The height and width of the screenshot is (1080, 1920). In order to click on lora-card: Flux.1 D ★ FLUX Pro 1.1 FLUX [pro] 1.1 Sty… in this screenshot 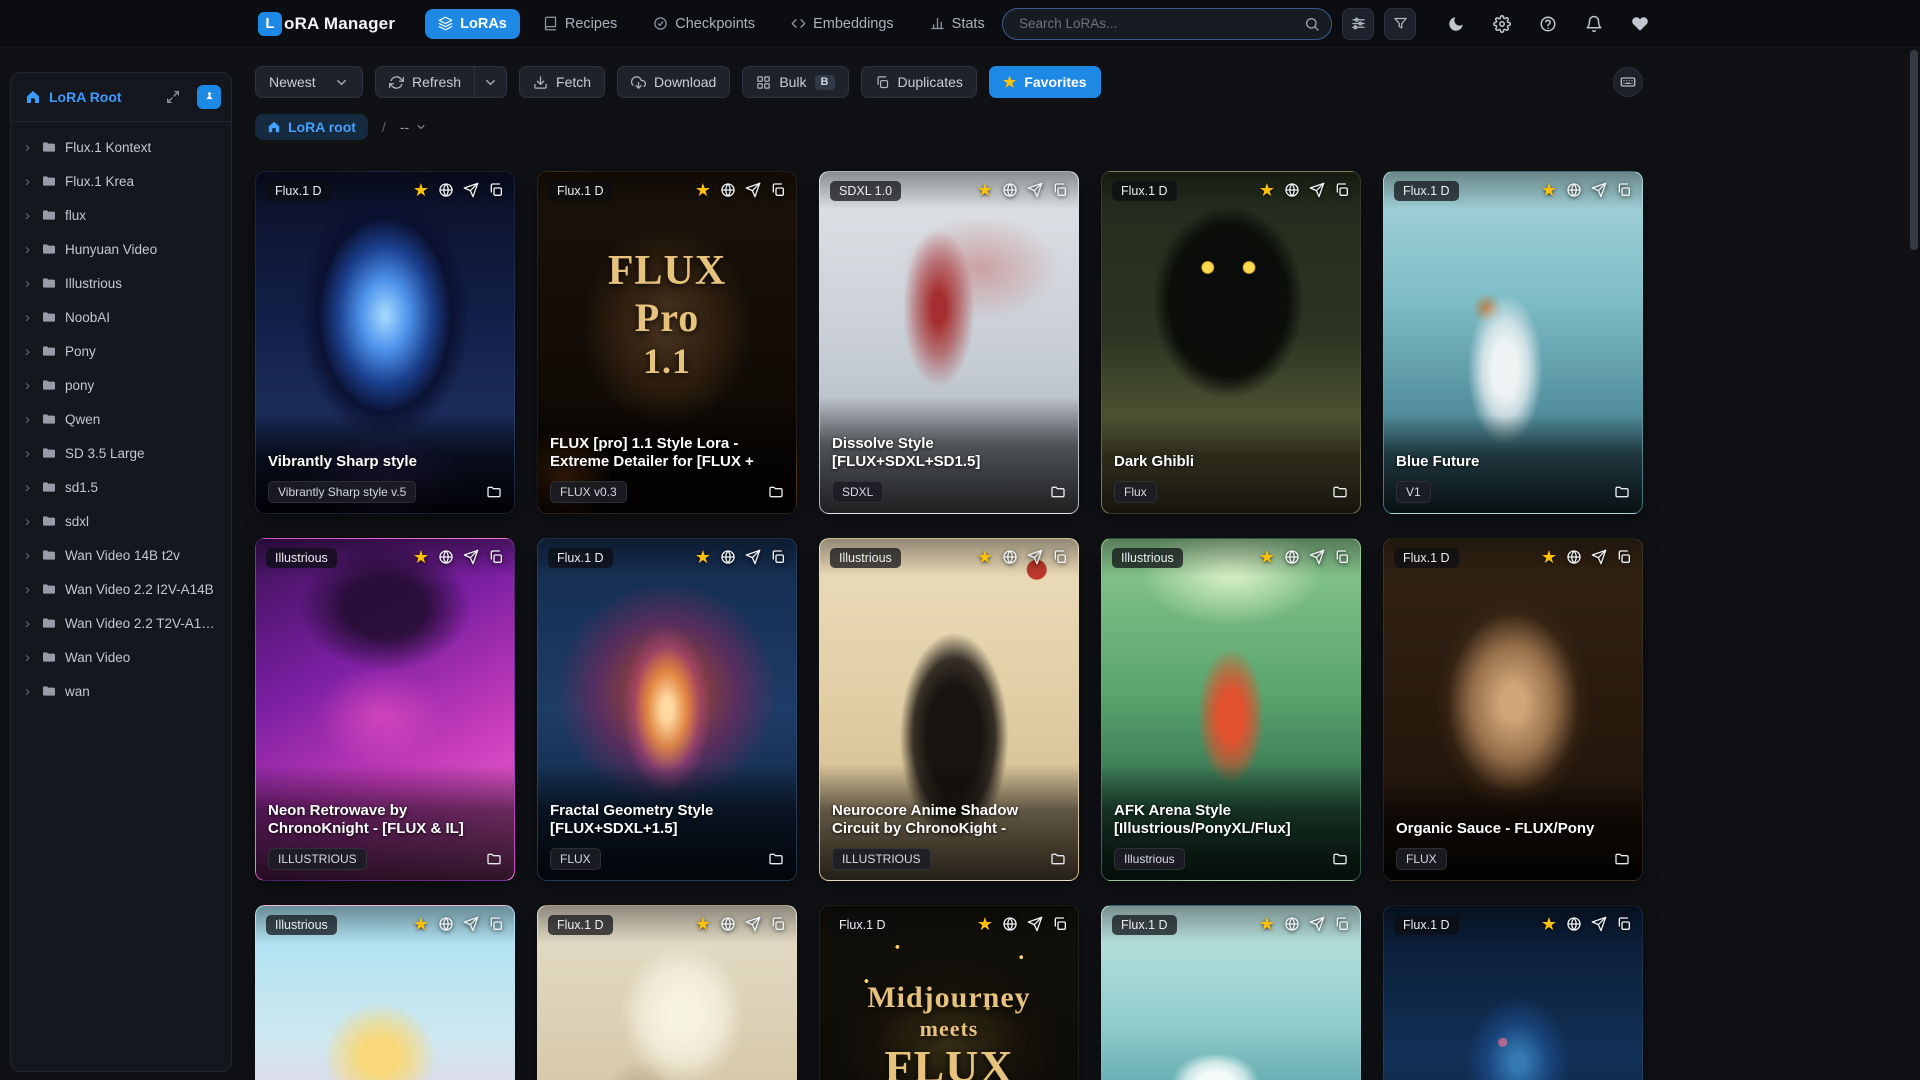, I will do `click(667, 342)`.